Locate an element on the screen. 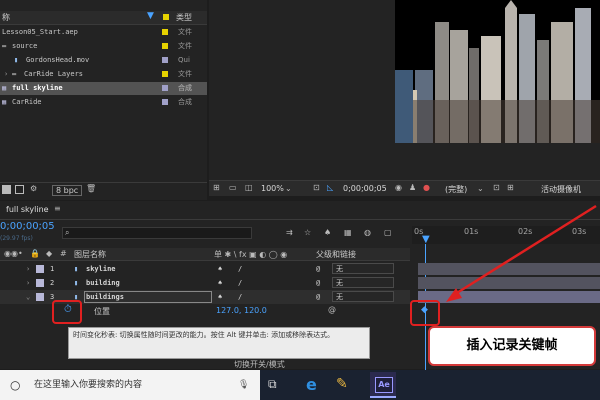 Image resolution: width=600 pixels, height=400 pixels. task-view-icon: ⧉ is located at coordinates (272, 384).